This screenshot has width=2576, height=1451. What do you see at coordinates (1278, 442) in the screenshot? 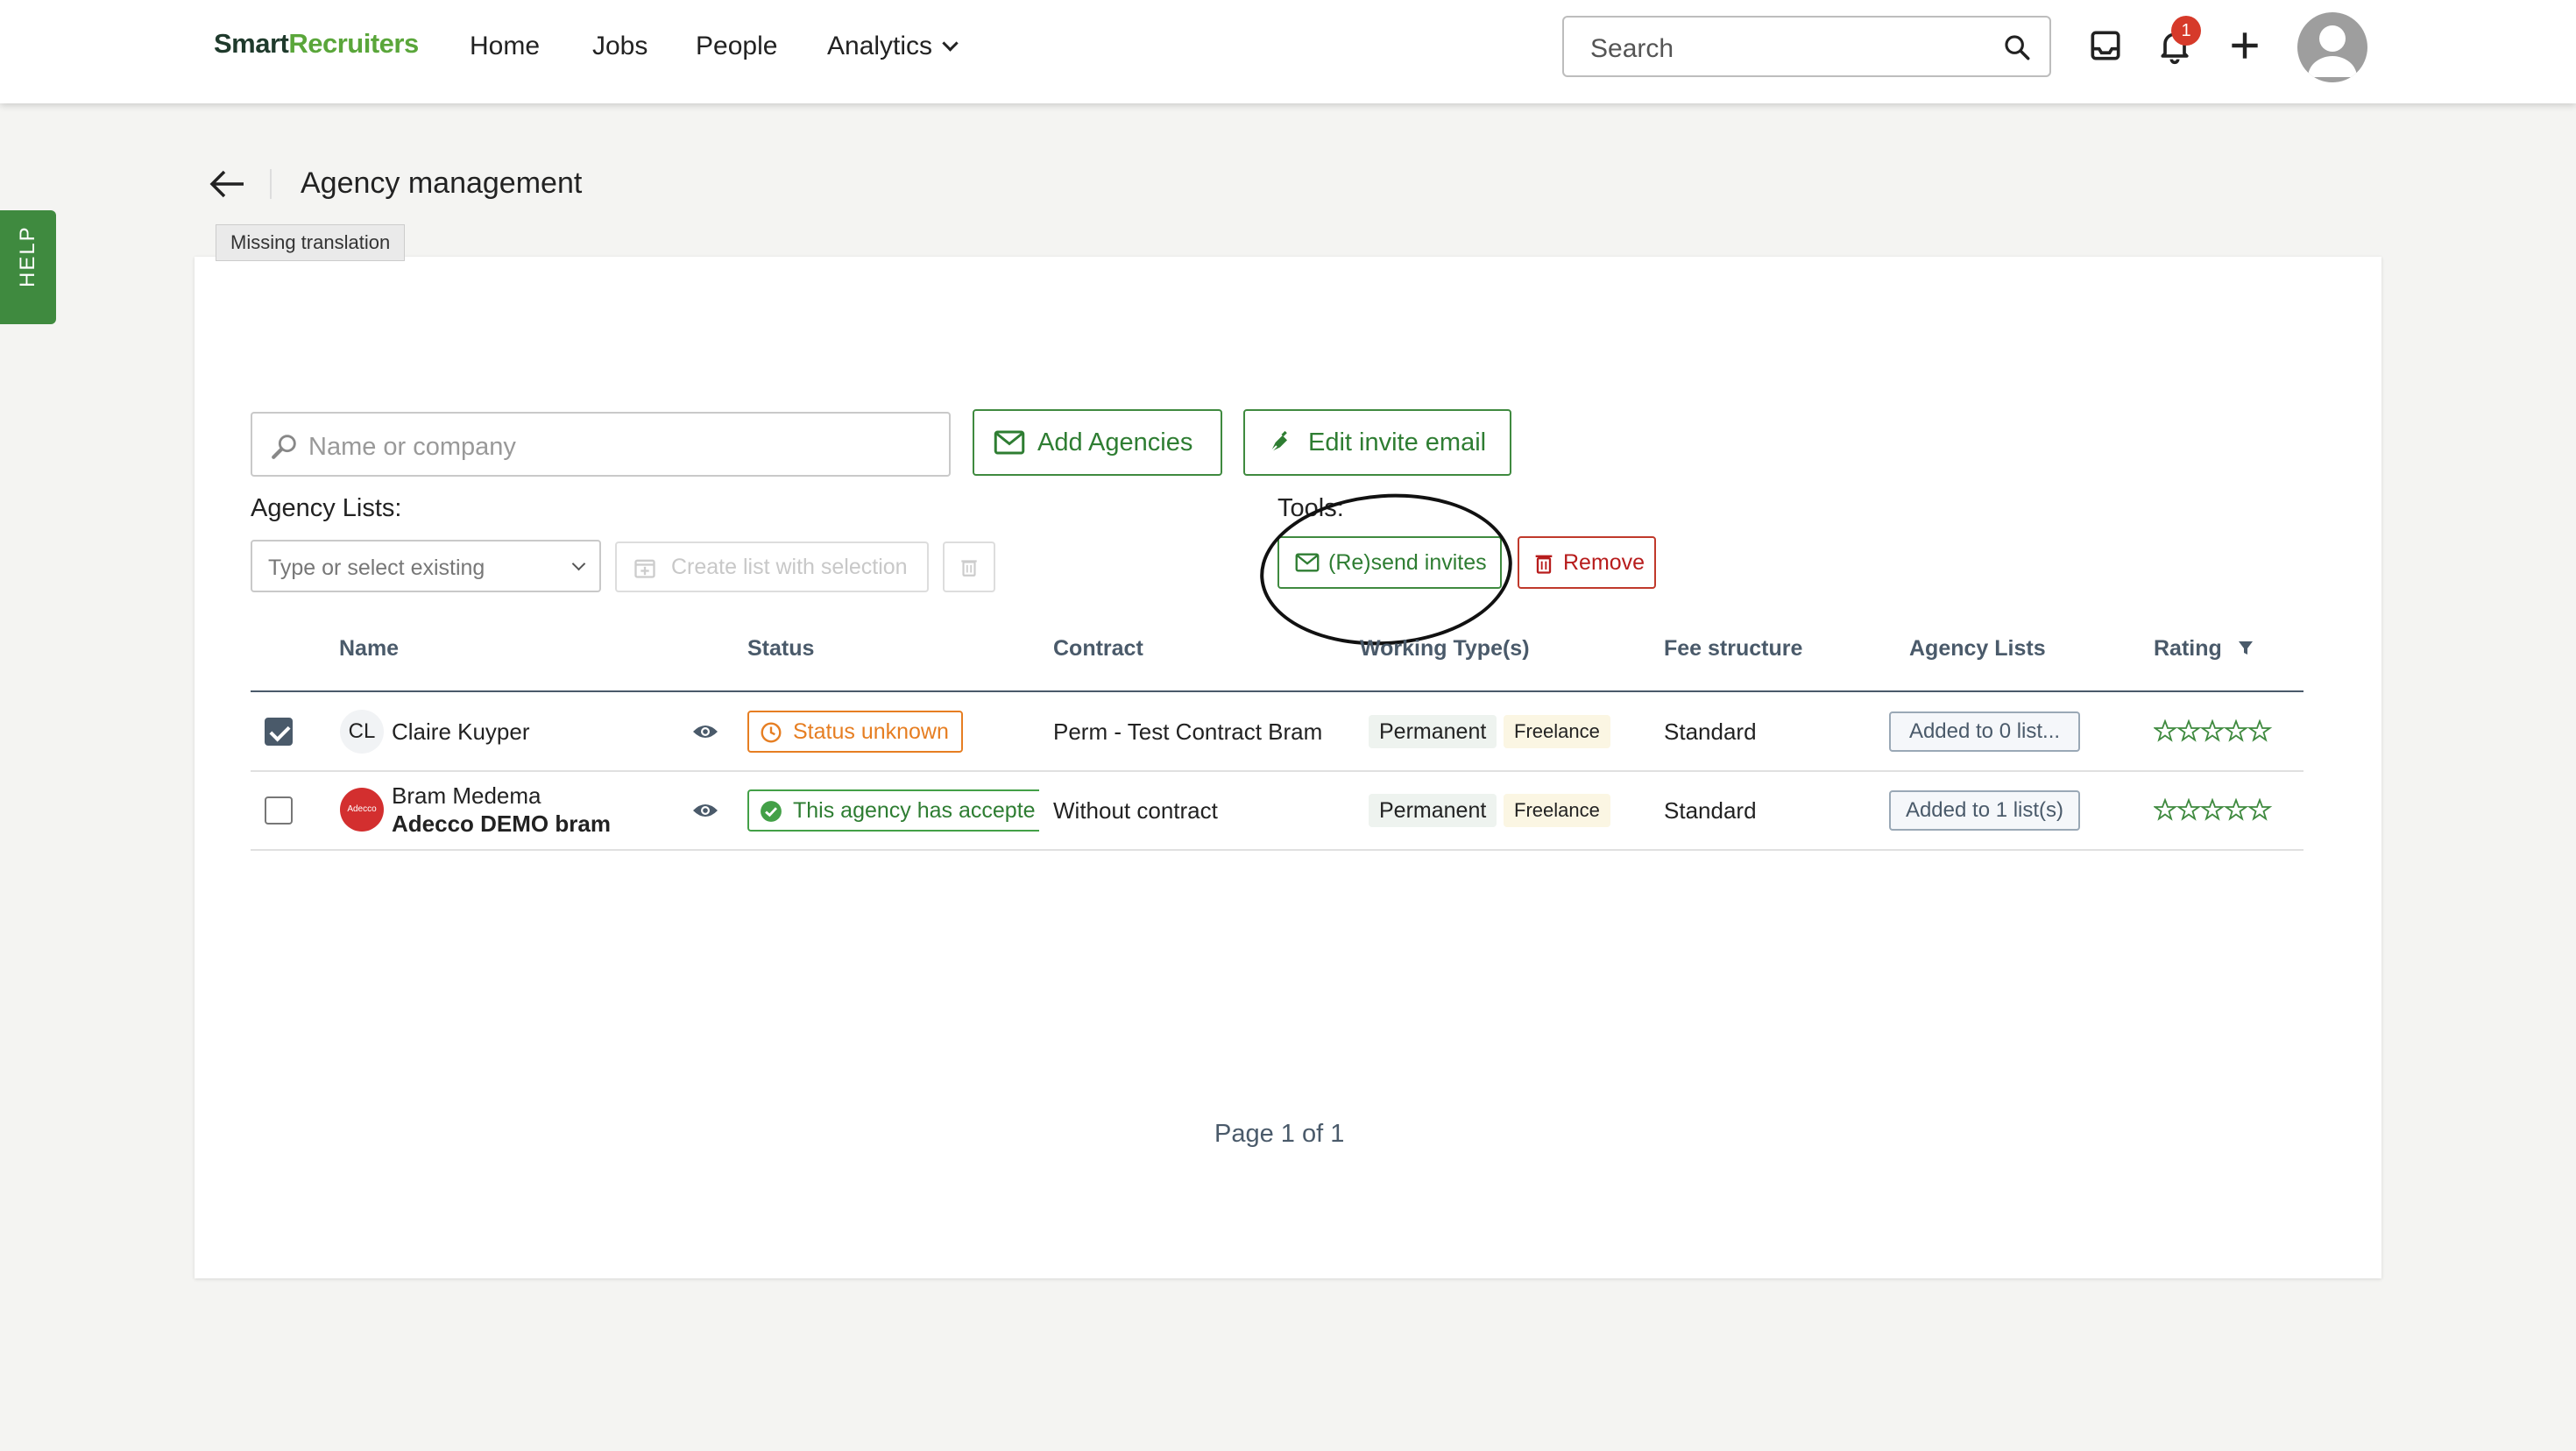
I see `pen-nib-icon` at bounding box center [1278, 442].